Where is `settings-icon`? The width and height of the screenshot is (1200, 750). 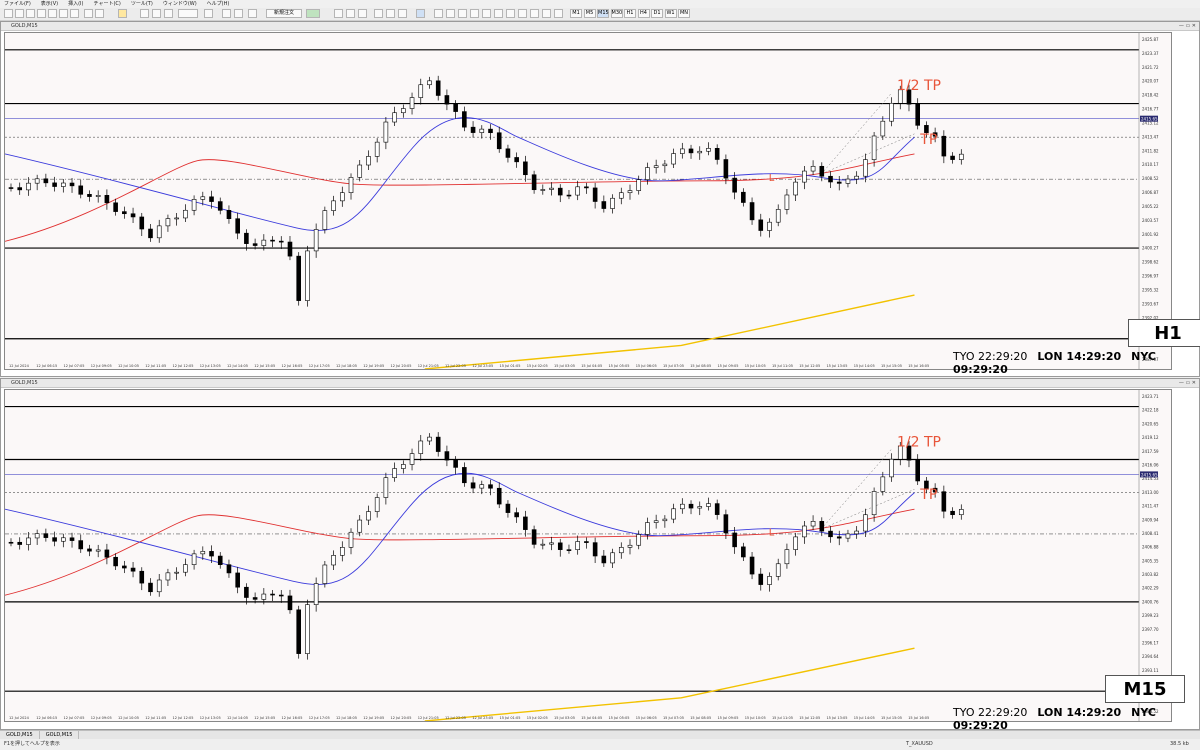
settings-icon is located at coordinates (156, 13).